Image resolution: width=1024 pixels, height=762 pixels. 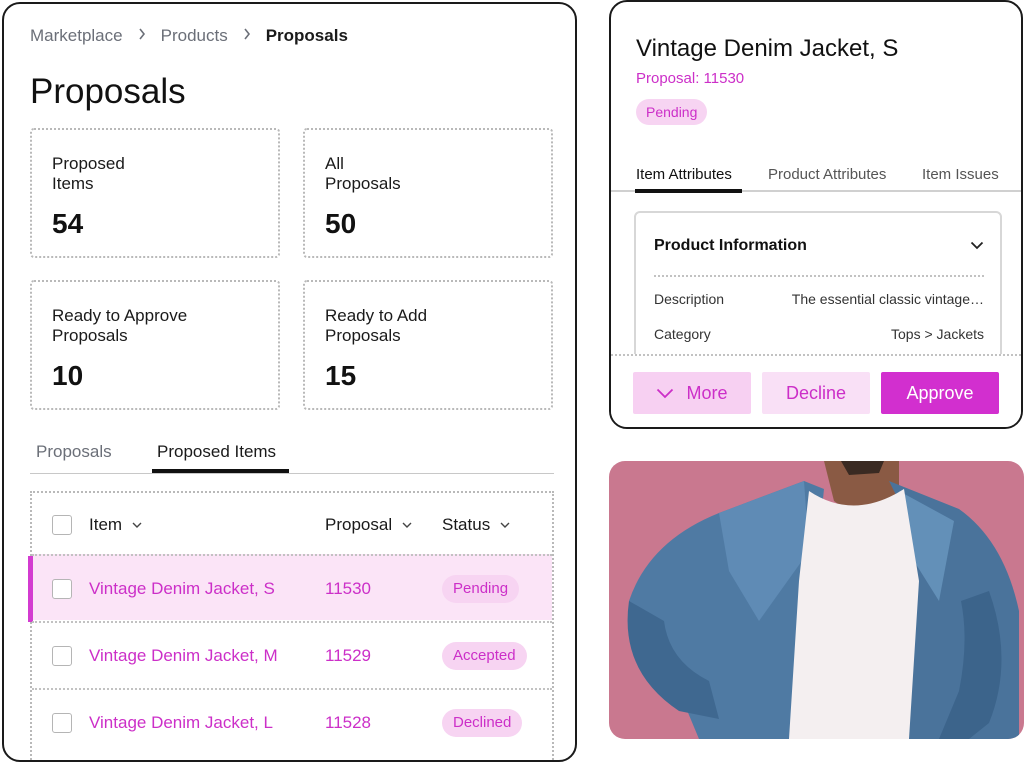 I want to click on breadcrumb: Marketplace Products Proposals, so click(x=189, y=36).